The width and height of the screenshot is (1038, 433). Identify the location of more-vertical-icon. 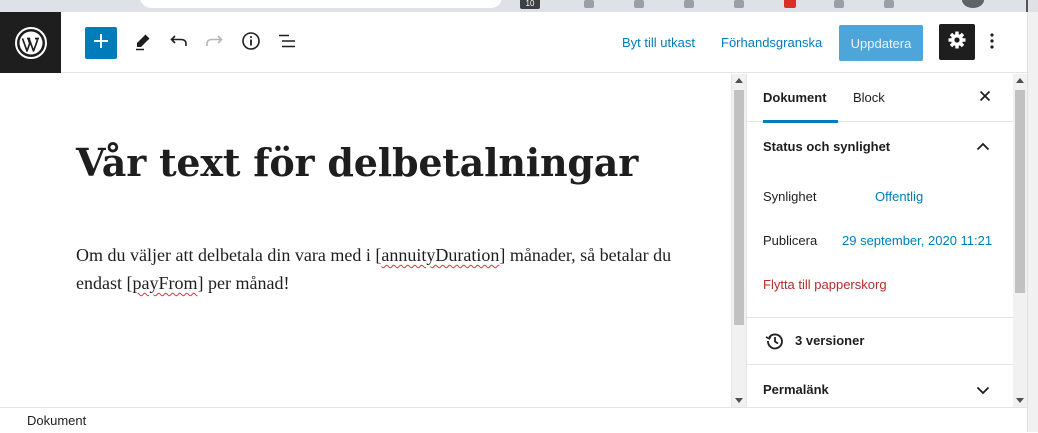
(992, 43).